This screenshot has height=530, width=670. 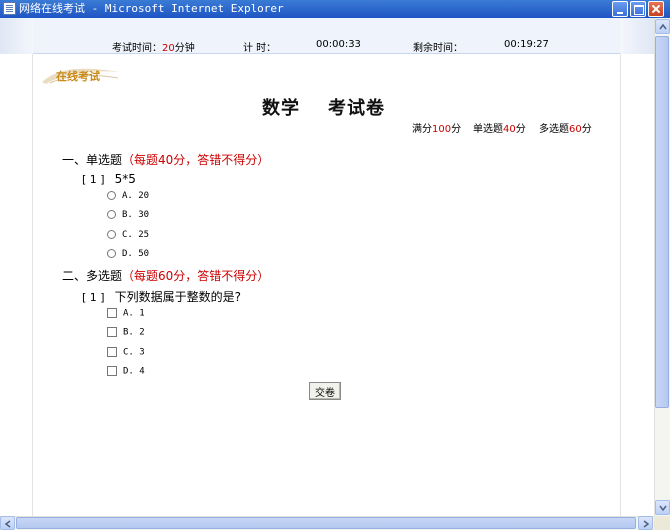 I want to click on section-multi-heading: 二、多选题（每题60分，答错不得分）, so click(x=165, y=275).